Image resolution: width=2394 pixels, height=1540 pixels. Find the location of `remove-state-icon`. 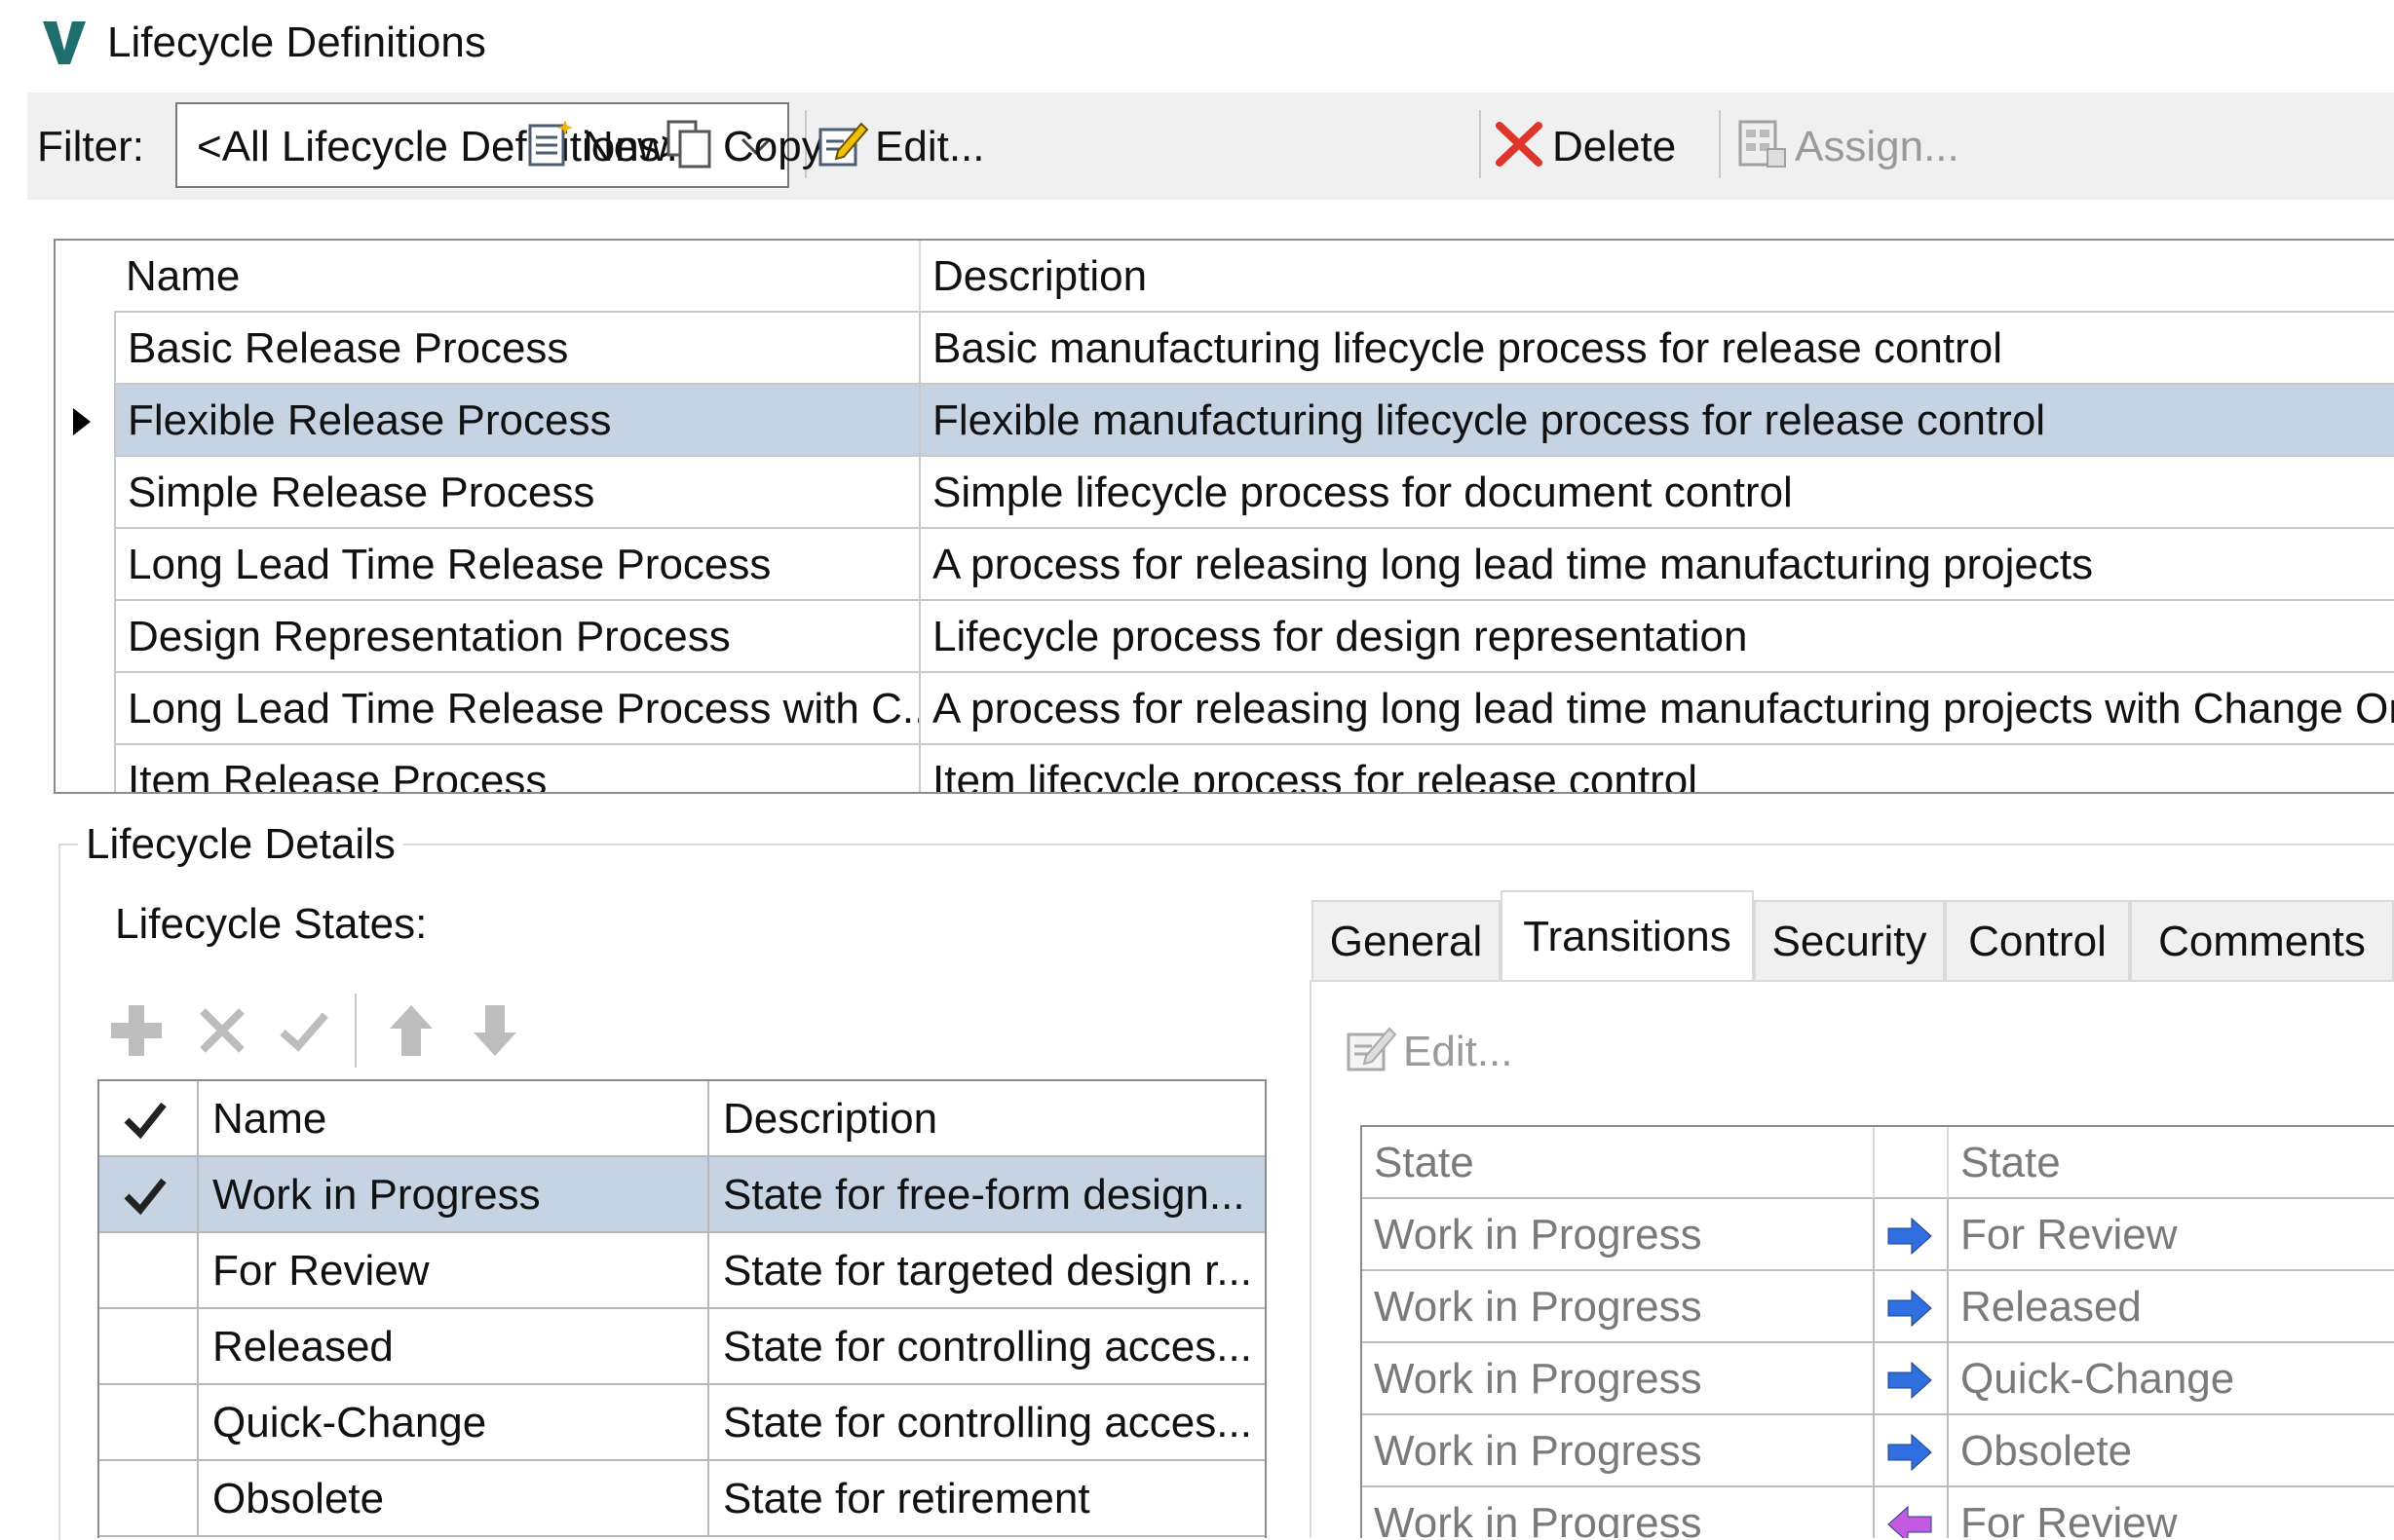

remove-state-icon is located at coordinates (222, 1030).